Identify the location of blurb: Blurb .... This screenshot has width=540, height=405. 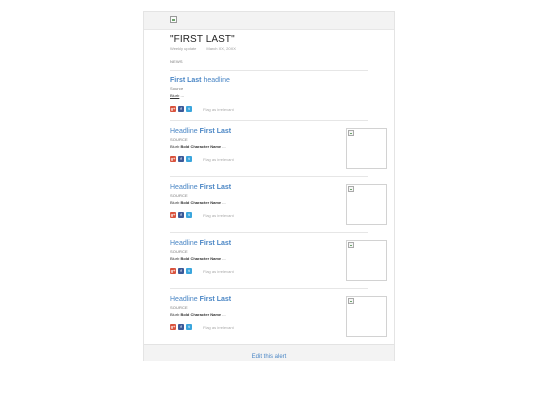
(269, 95).